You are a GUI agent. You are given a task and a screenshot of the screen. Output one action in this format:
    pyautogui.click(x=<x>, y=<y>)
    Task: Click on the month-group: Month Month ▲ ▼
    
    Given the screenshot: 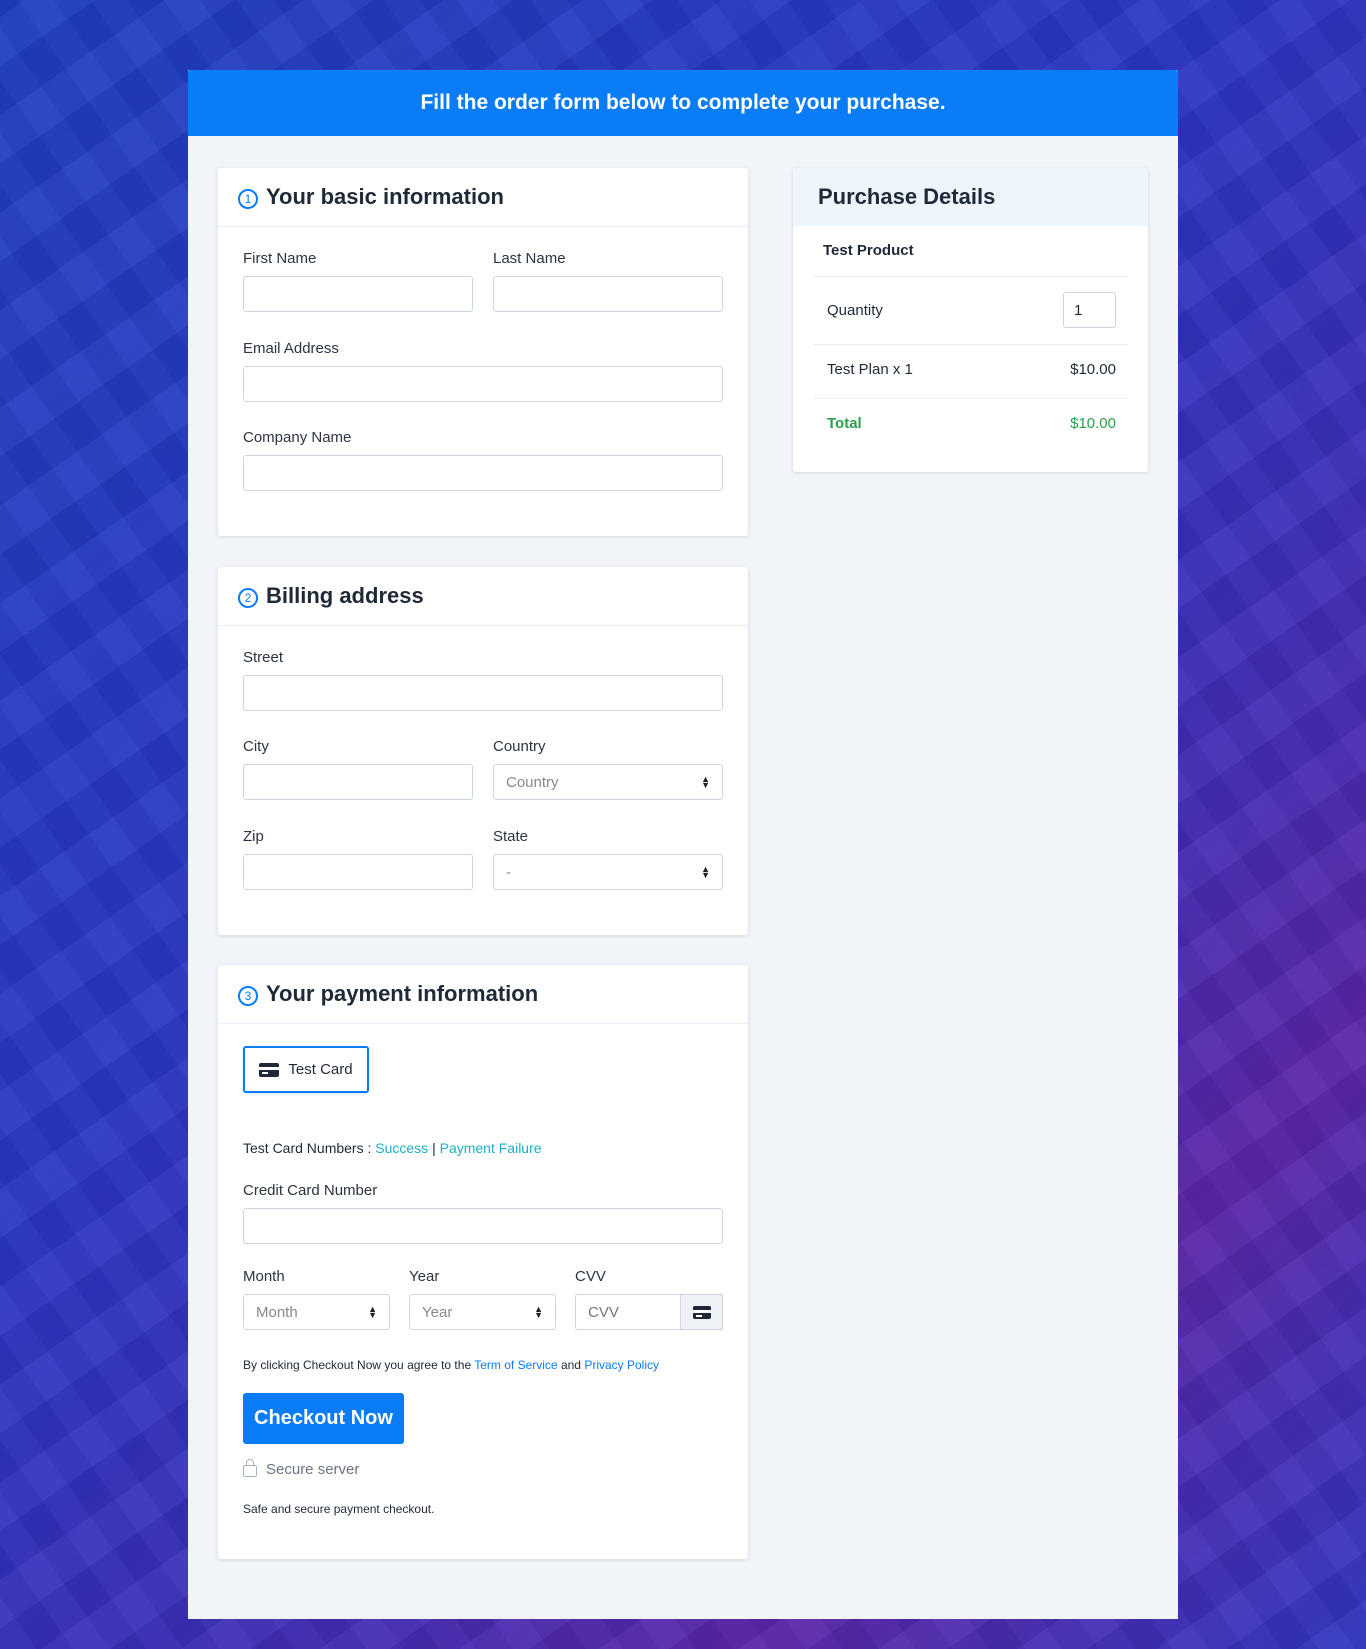 What is the action you would take?
    pyautogui.click(x=316, y=1299)
    